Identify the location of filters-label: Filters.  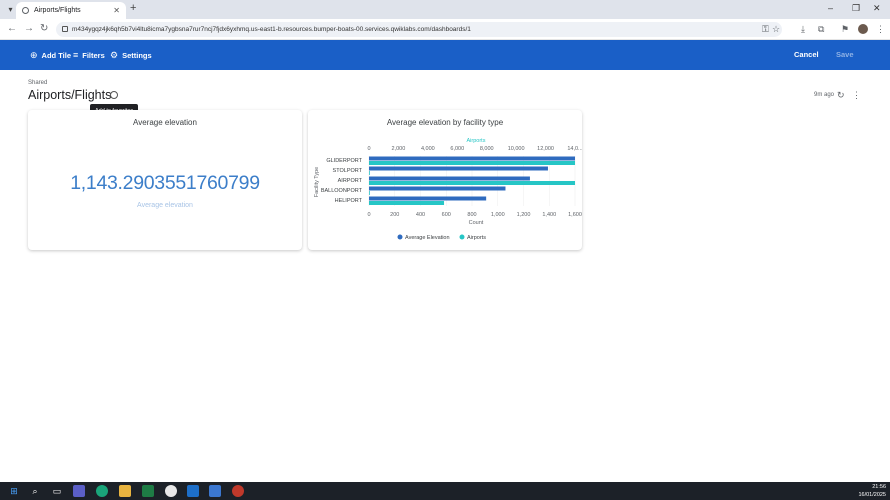
(93, 55).